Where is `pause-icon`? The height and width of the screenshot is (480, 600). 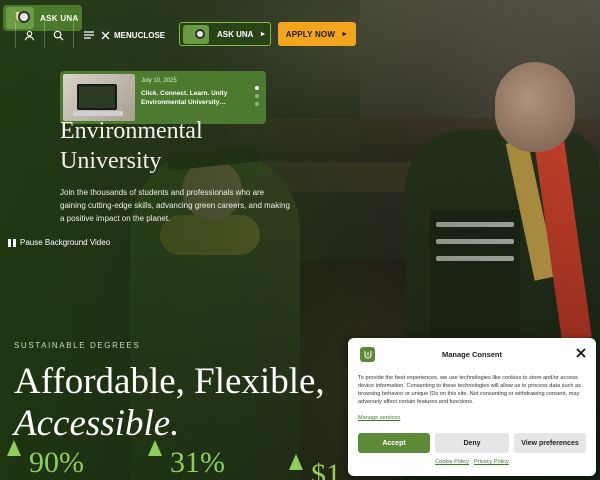 pause-icon is located at coordinates (12, 242).